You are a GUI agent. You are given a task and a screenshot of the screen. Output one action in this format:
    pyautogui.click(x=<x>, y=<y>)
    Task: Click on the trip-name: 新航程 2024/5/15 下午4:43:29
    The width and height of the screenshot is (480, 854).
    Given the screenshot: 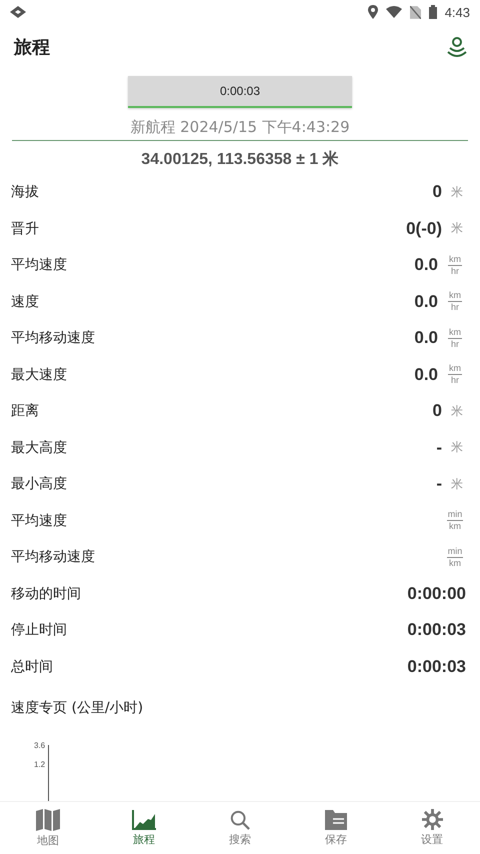 What is the action you would take?
    pyautogui.click(x=240, y=129)
    